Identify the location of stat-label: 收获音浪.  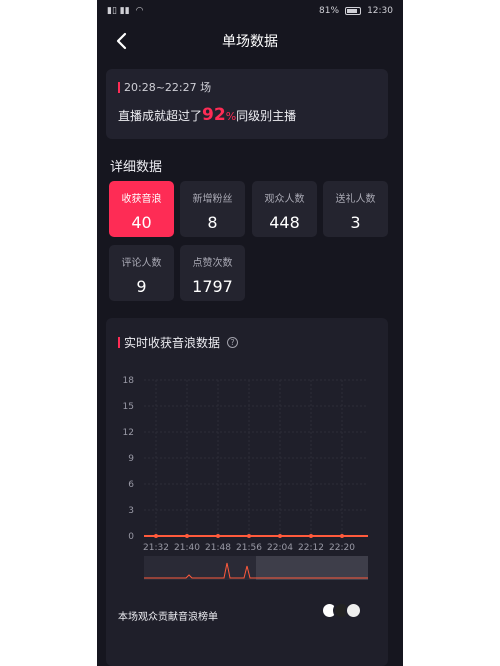
(141, 199).